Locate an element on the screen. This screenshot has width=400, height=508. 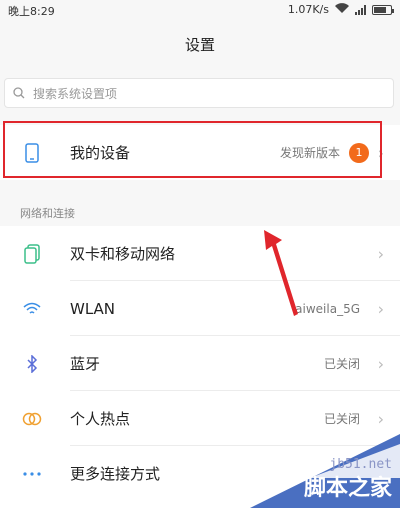
list-item-label: 更多连接方式 is located at coordinates (115, 474).